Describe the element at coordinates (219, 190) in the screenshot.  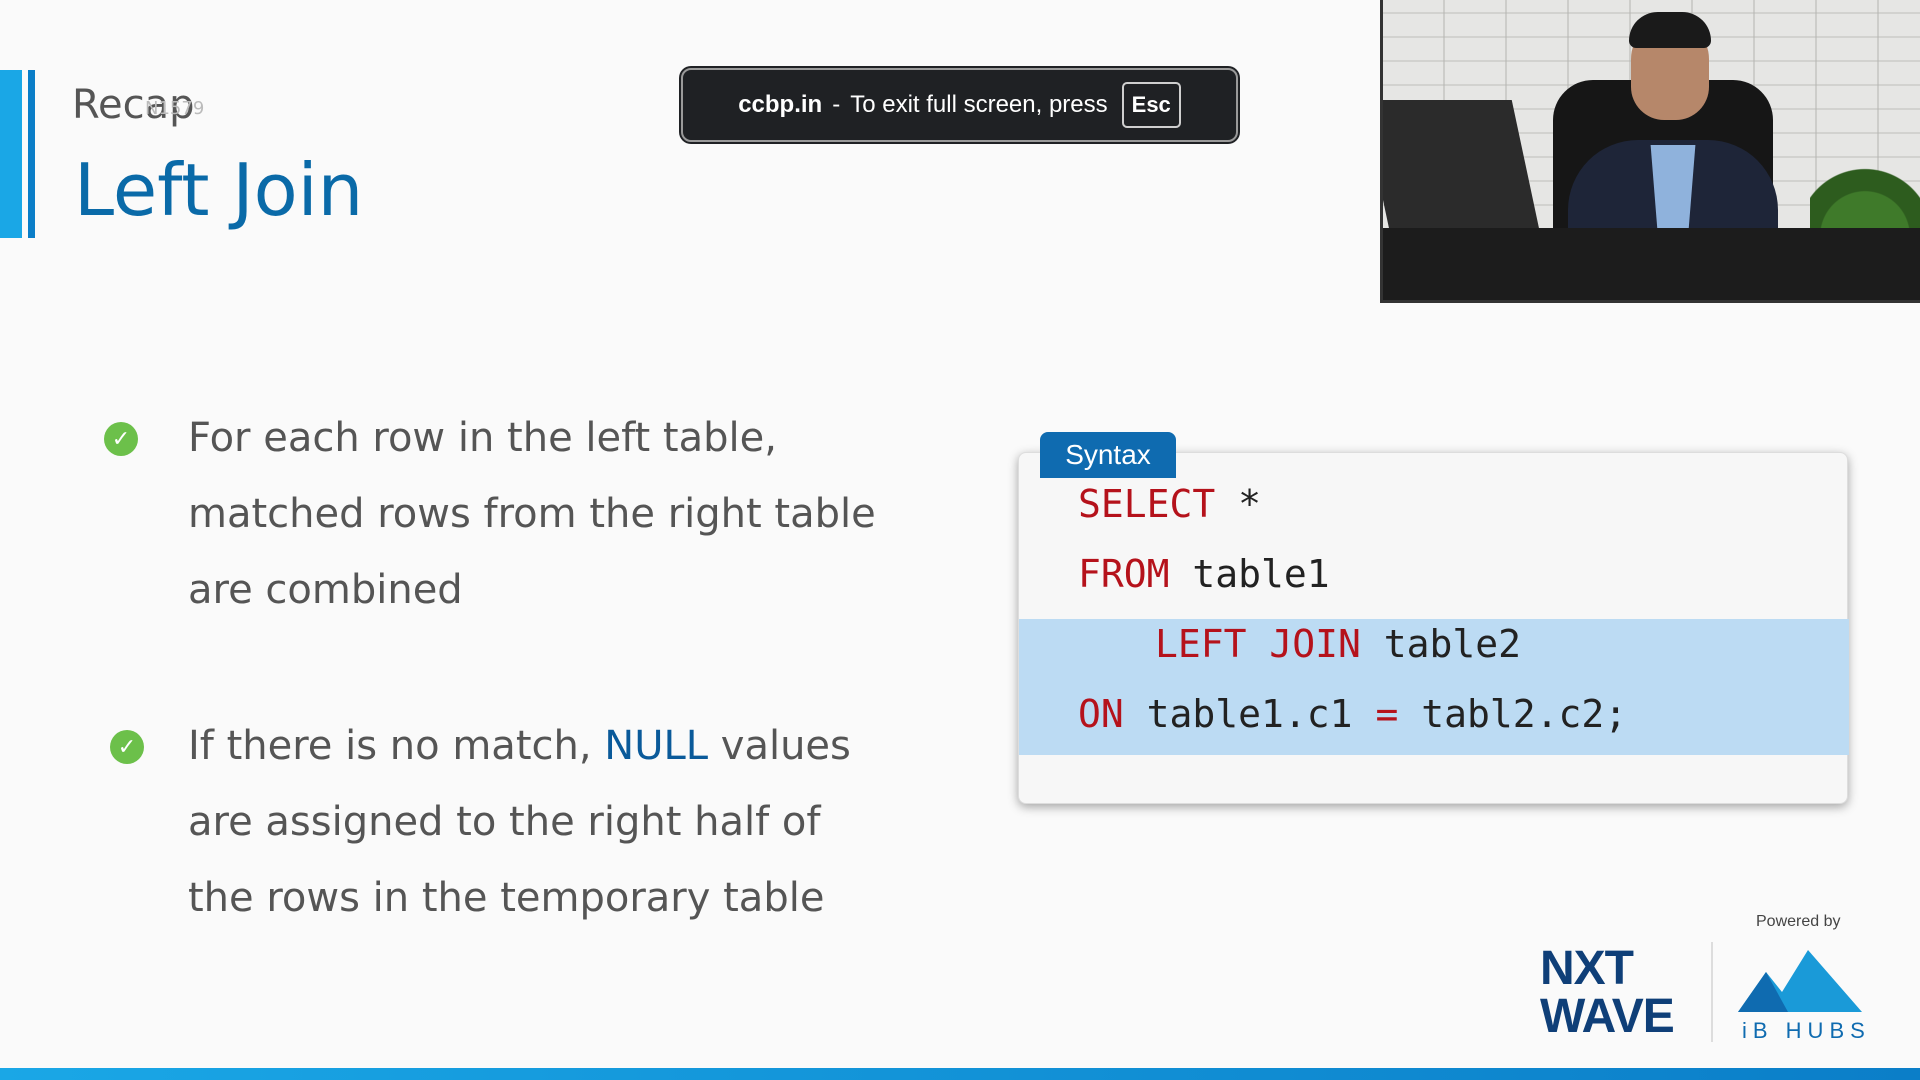
I see `slide-title: Left Join` at that location.